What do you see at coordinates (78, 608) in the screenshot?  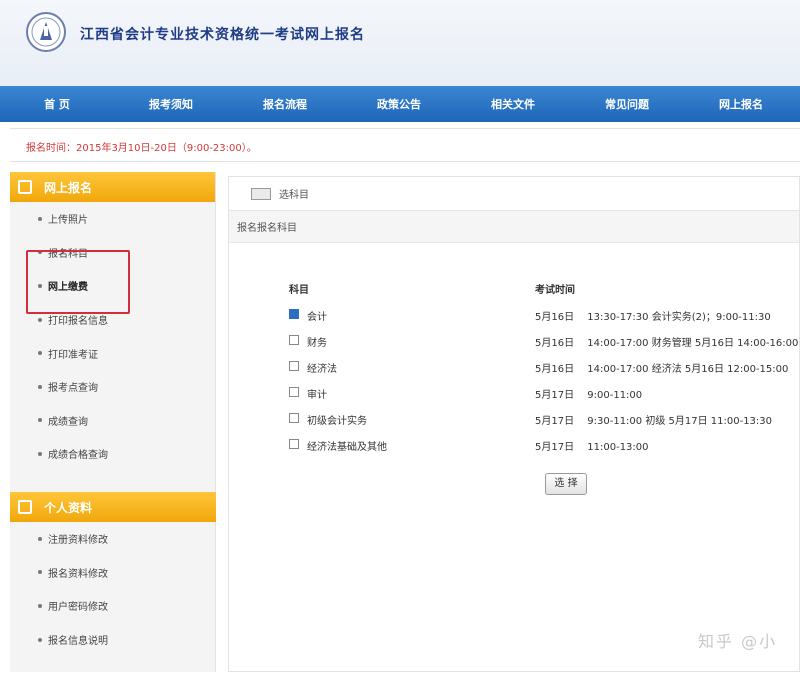 I see `sidebar-item-label: 用户密码修改` at bounding box center [78, 608].